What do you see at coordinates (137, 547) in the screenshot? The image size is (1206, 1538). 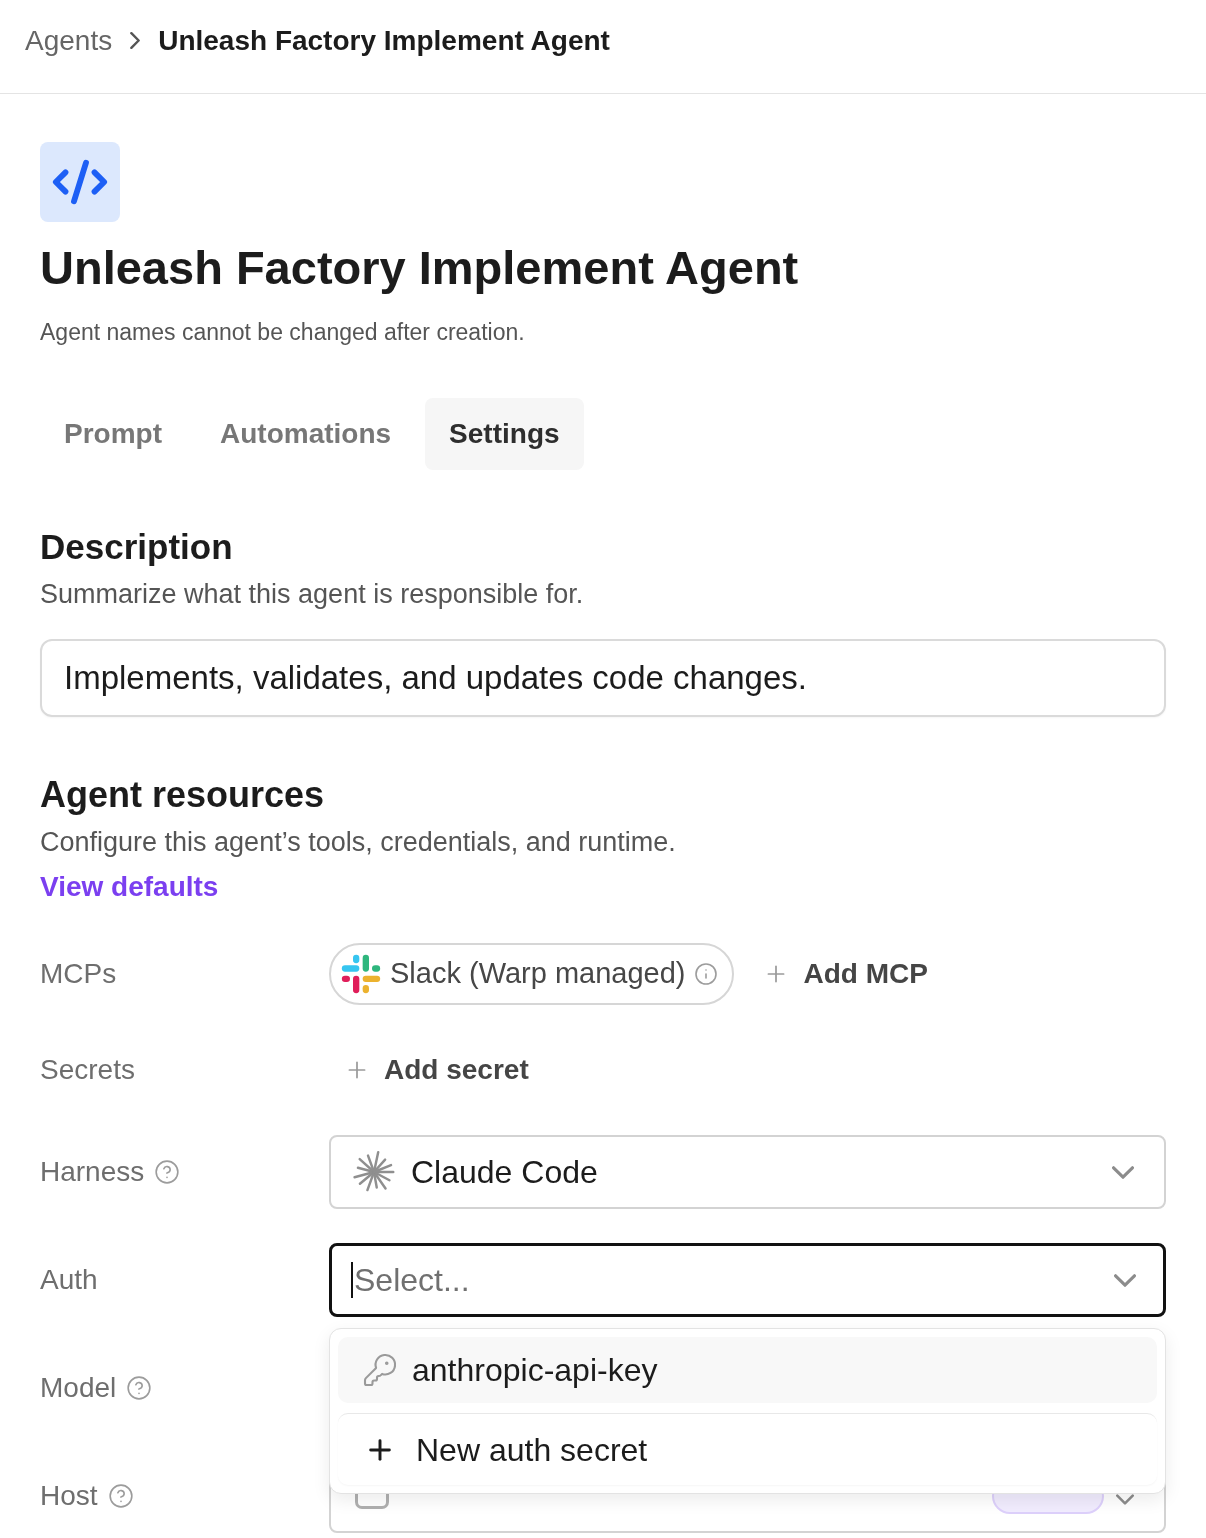 I see `section-heading: Description` at bounding box center [137, 547].